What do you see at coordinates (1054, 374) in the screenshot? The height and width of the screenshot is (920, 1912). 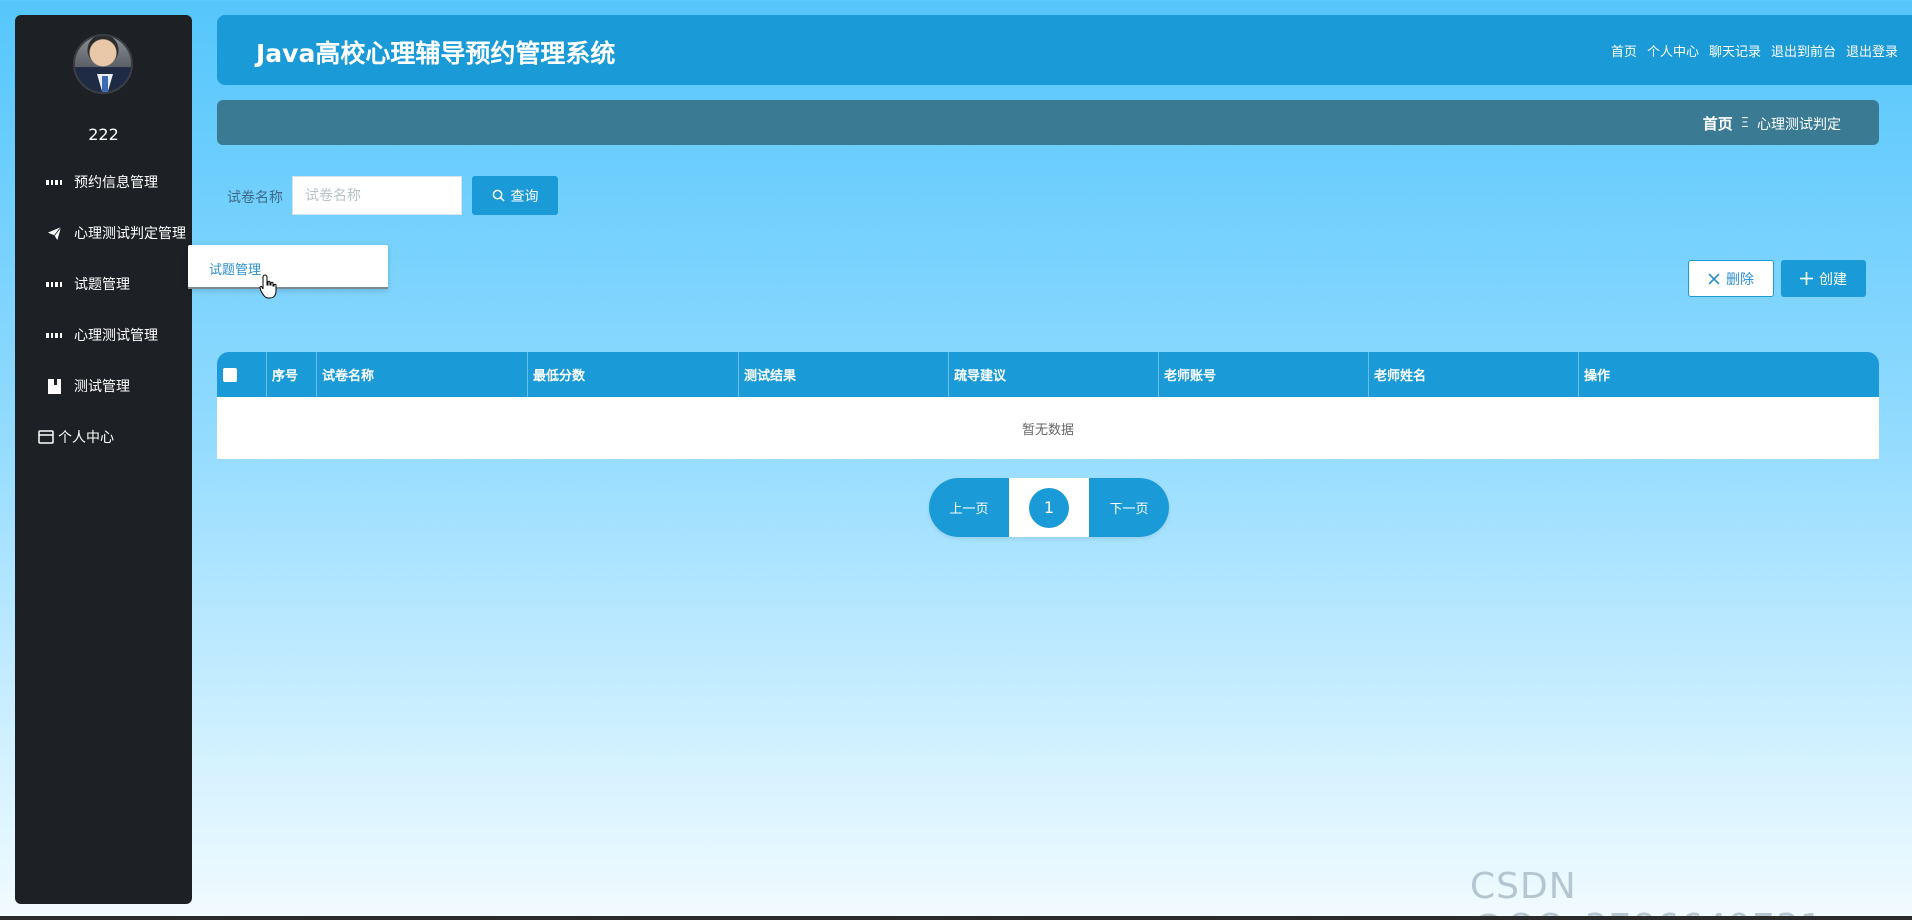 I see `column-header: 疏导建议` at bounding box center [1054, 374].